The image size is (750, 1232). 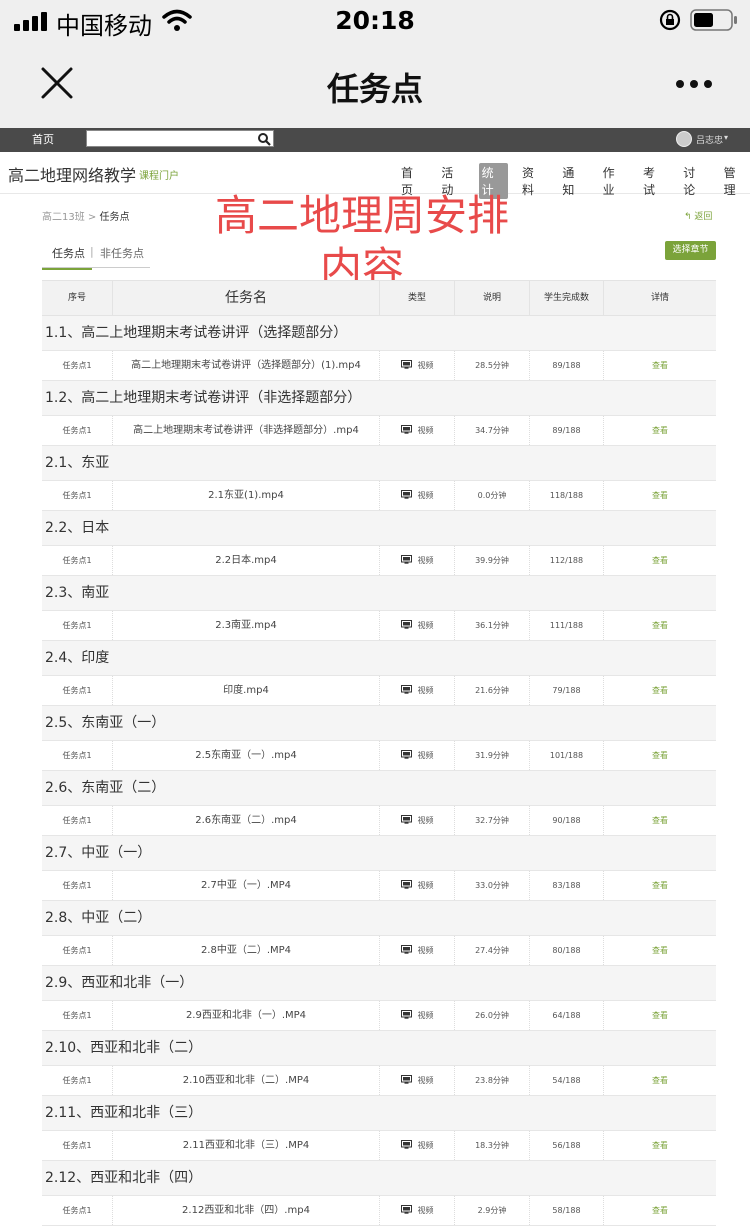 What do you see at coordinates (67, 257) in the screenshot?
I see `tab-task-points: 任务点` at bounding box center [67, 257].